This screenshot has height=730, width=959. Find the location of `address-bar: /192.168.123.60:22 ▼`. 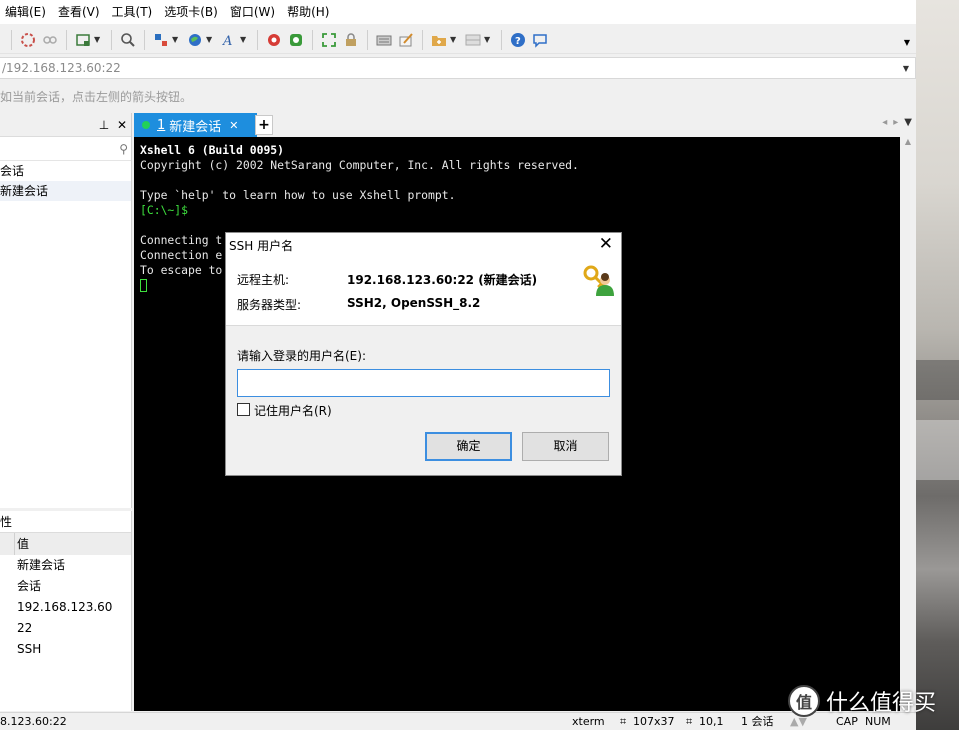

address-bar: /192.168.123.60:22 ▼ is located at coordinates (458, 68).